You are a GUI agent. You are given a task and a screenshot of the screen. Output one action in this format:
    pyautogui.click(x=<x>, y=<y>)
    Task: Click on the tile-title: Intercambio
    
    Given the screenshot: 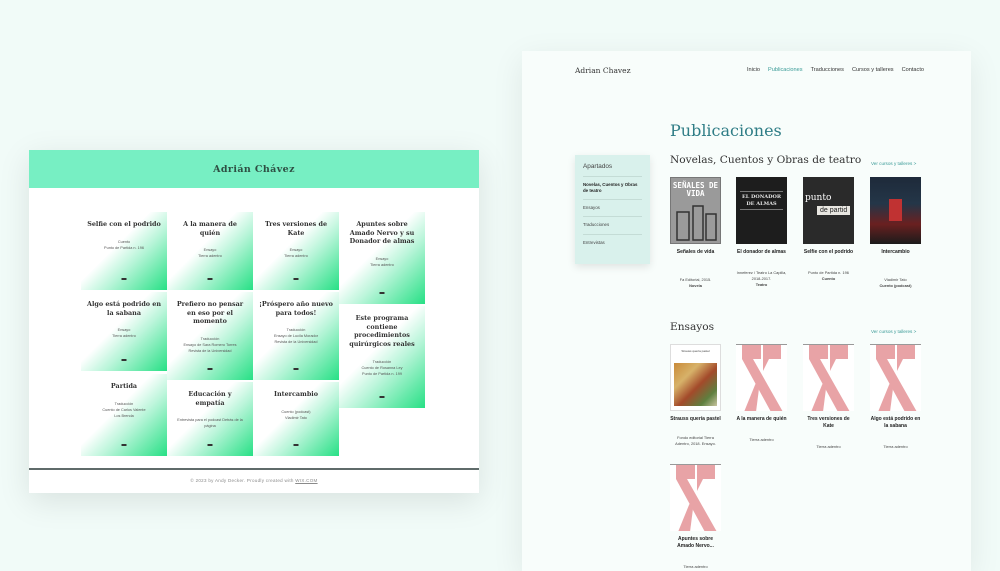 What is the action you would take?
    pyautogui.click(x=296, y=394)
    